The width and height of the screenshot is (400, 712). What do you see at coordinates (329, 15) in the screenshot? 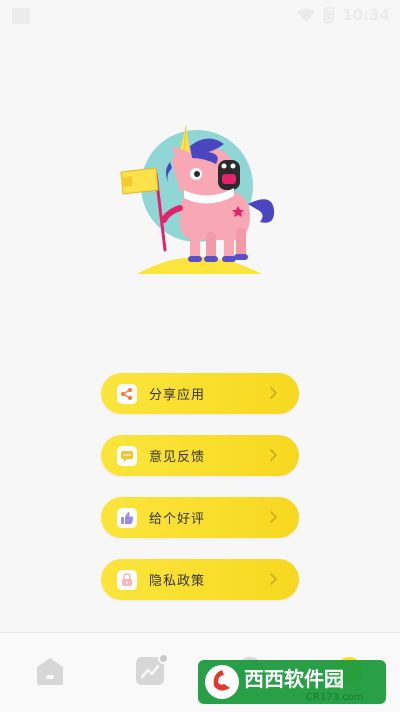
I see `battery-icon` at bounding box center [329, 15].